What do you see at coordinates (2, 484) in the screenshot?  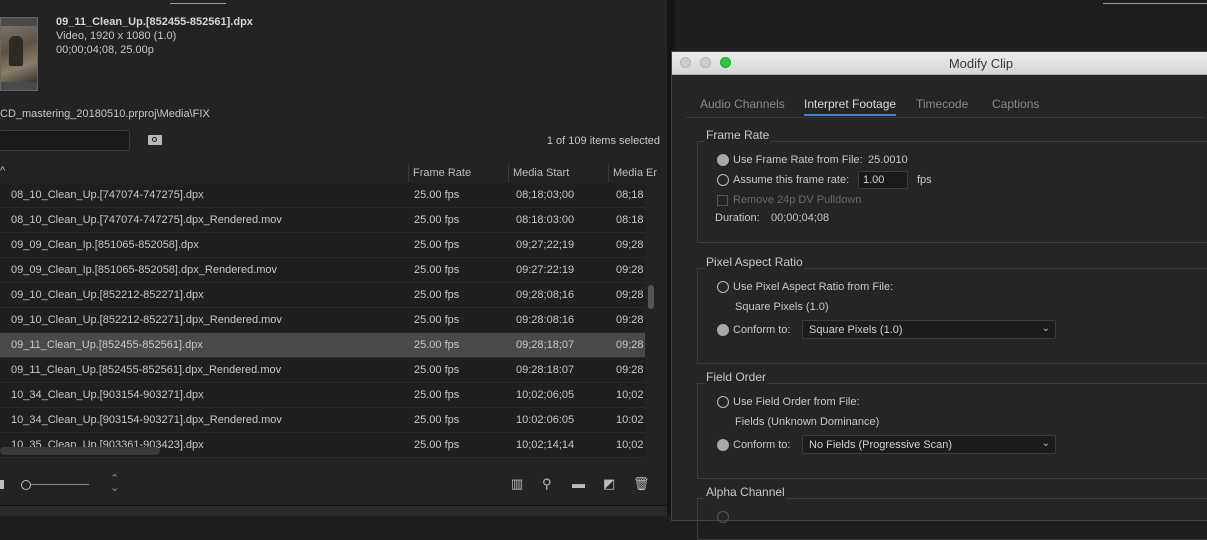 I see `list-view-icon` at bounding box center [2, 484].